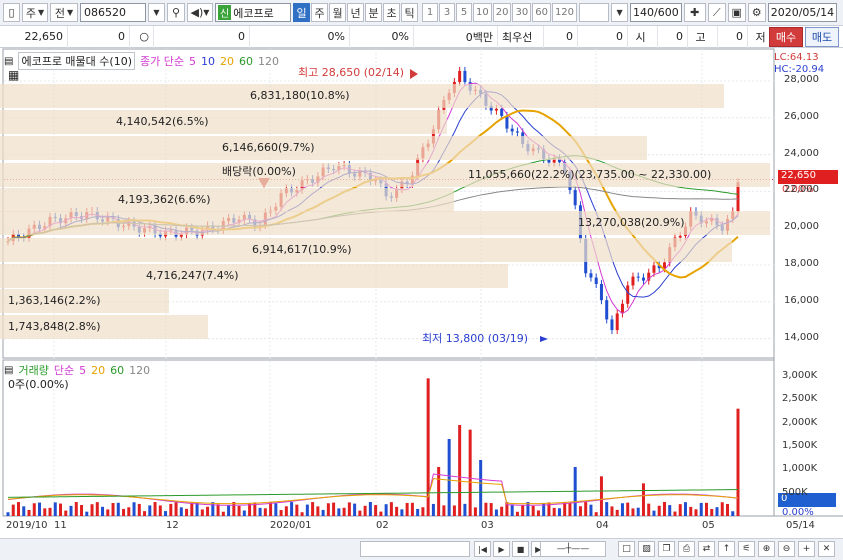  Describe the element at coordinates (736, 12) in the screenshot. I see `save-icon: ▣` at that location.